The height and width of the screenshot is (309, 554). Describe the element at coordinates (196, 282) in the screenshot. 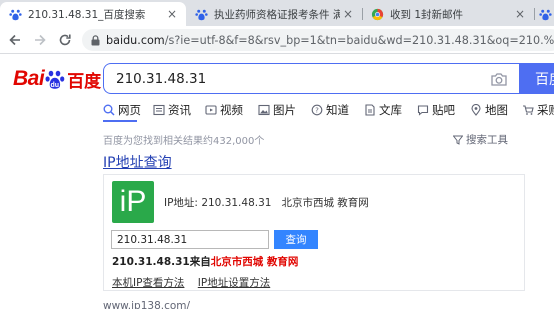

I see `help-links: 本机IP查看方法 IP地址设置方法` at that location.